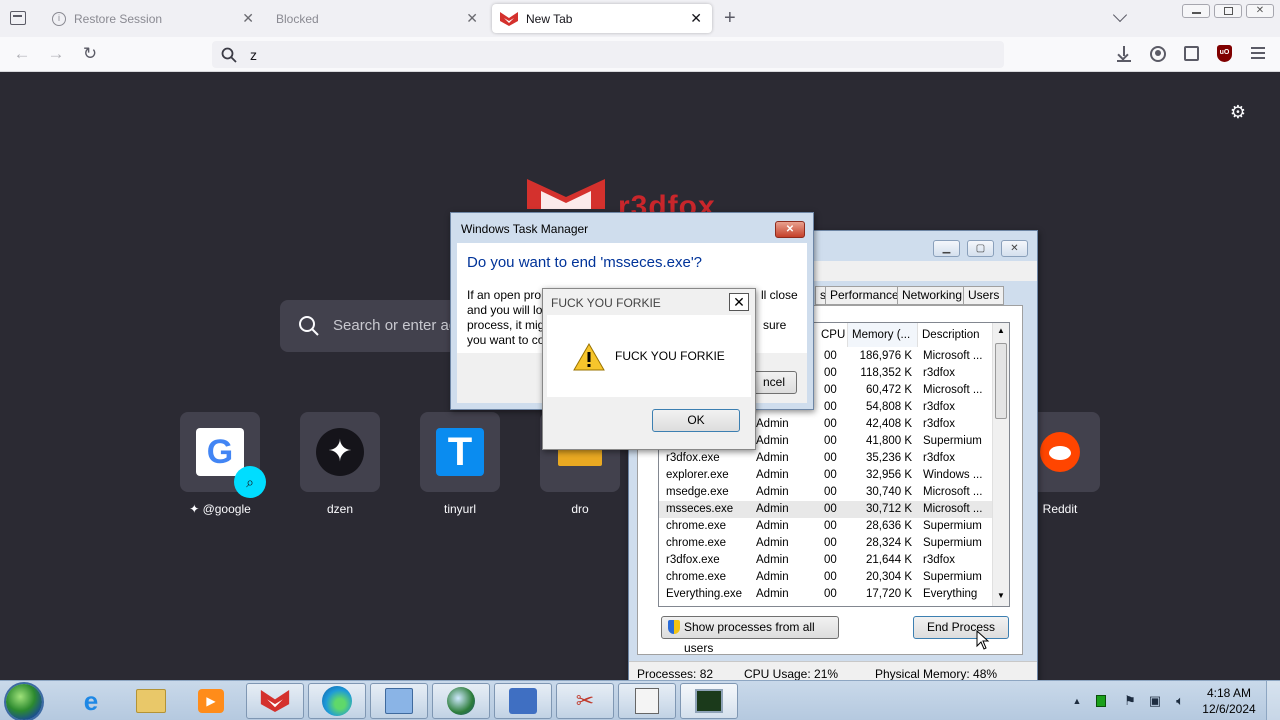 This screenshot has width=1280, height=720. Describe the element at coordinates (1180, 701) in the screenshot. I see `volume-muted-icon: 🔈︎` at that location.